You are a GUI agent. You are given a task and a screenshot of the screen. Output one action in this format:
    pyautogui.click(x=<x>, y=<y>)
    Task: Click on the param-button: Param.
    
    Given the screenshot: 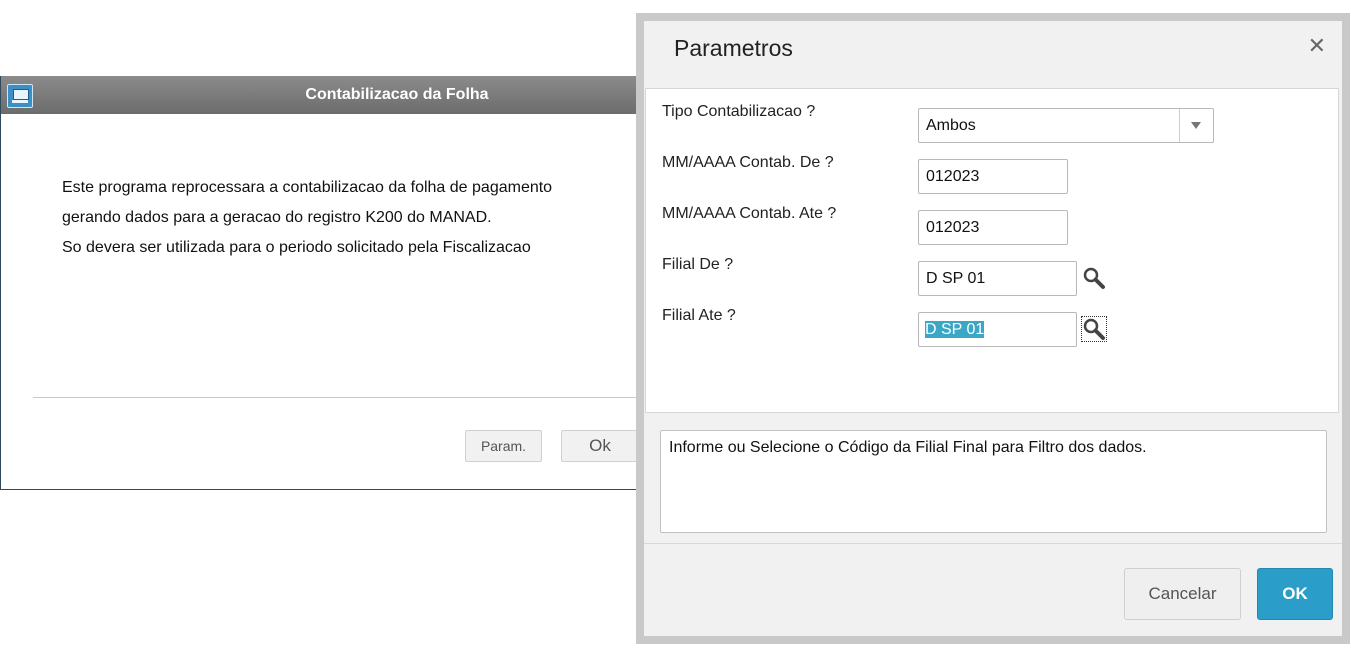 What is the action you would take?
    pyautogui.click(x=503, y=446)
    